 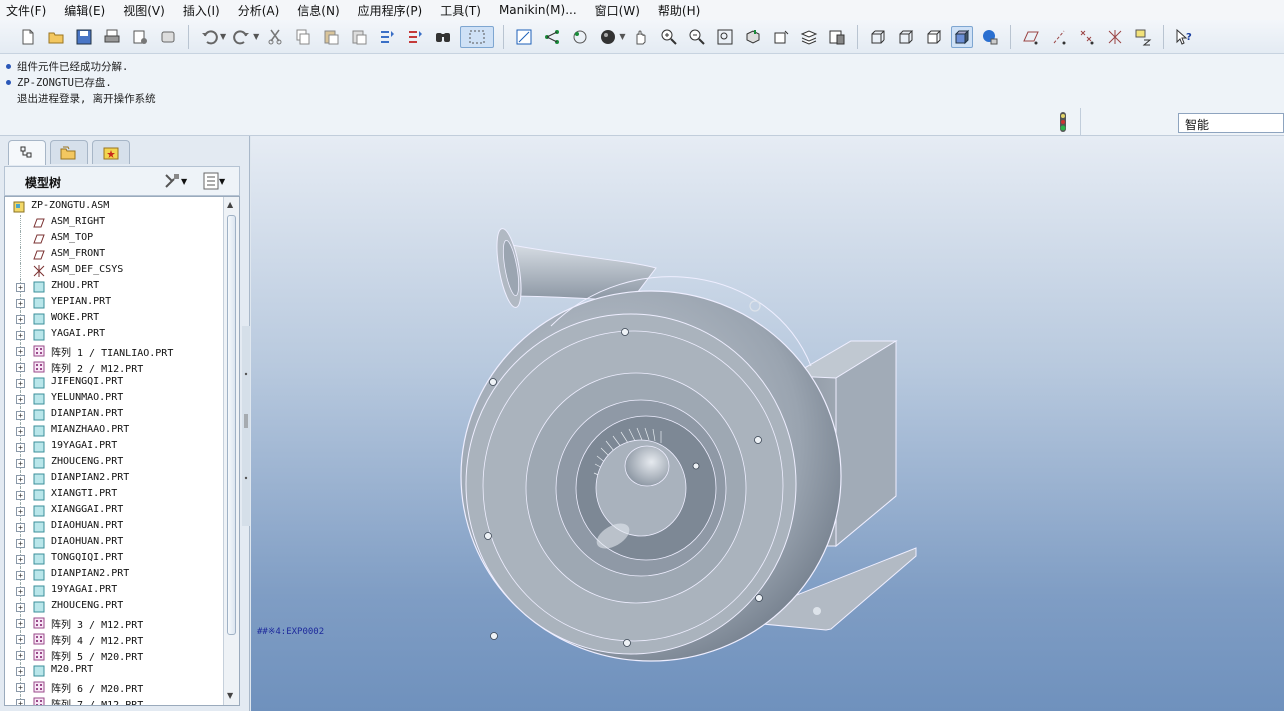 What do you see at coordinates (415, 37) in the screenshot?
I see `regenerate-manager-icon` at bounding box center [415, 37].